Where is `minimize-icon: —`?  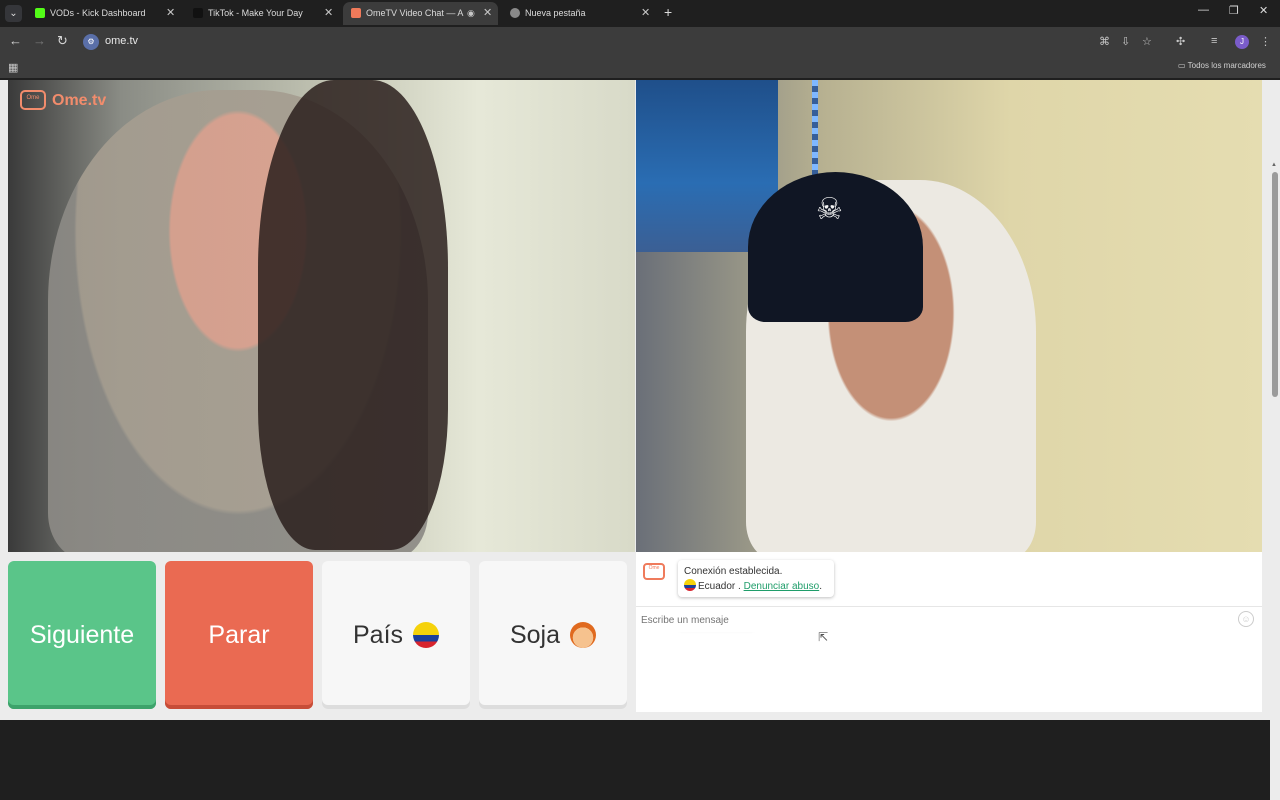
minimize-icon: — is located at coordinates (1203, 10).